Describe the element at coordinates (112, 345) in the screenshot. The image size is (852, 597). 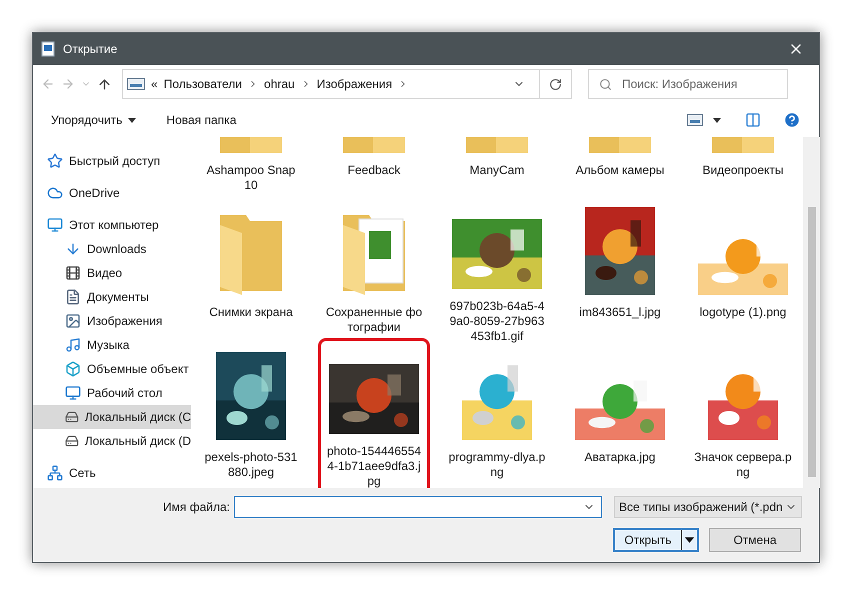
I see `sidebar-item: Музыка` at that location.